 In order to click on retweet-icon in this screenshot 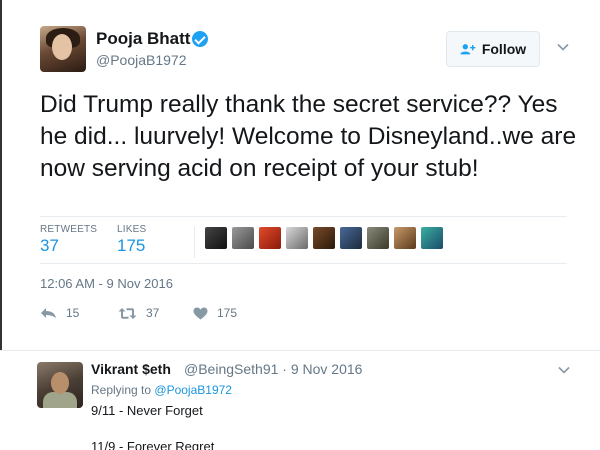, I will do `click(127, 313)`.